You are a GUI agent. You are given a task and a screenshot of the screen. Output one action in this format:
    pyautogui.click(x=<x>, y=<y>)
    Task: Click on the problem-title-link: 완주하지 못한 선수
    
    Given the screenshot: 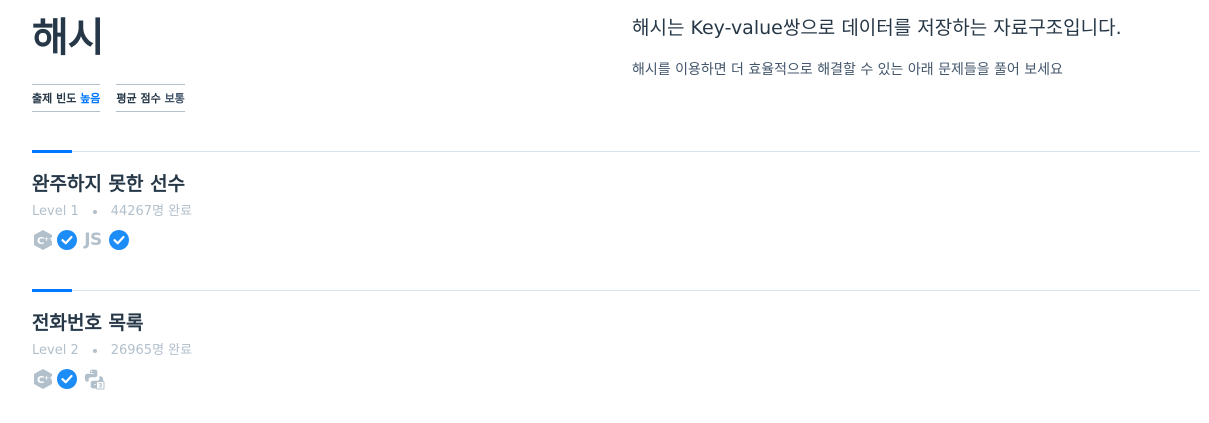 What is the action you would take?
    pyautogui.click(x=616, y=184)
    